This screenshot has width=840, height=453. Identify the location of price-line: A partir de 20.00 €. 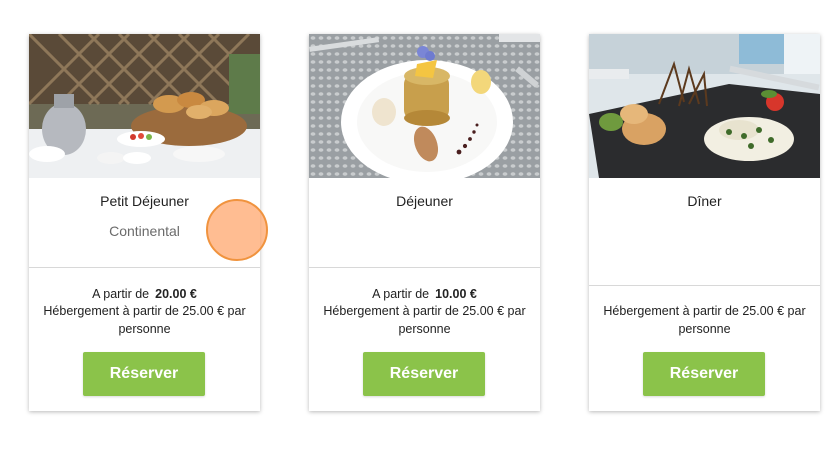
(144, 294).